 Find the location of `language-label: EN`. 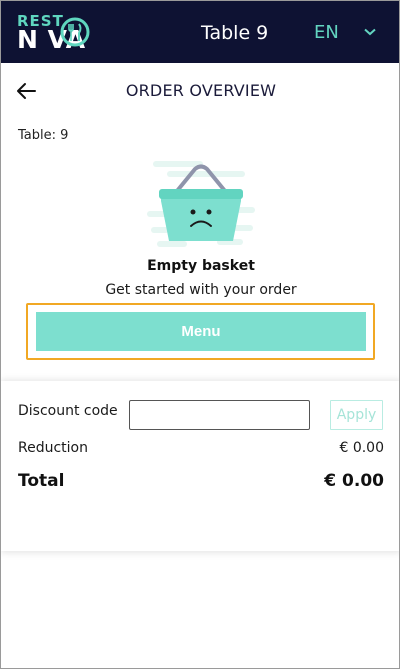

language-label: EN is located at coordinates (326, 32).